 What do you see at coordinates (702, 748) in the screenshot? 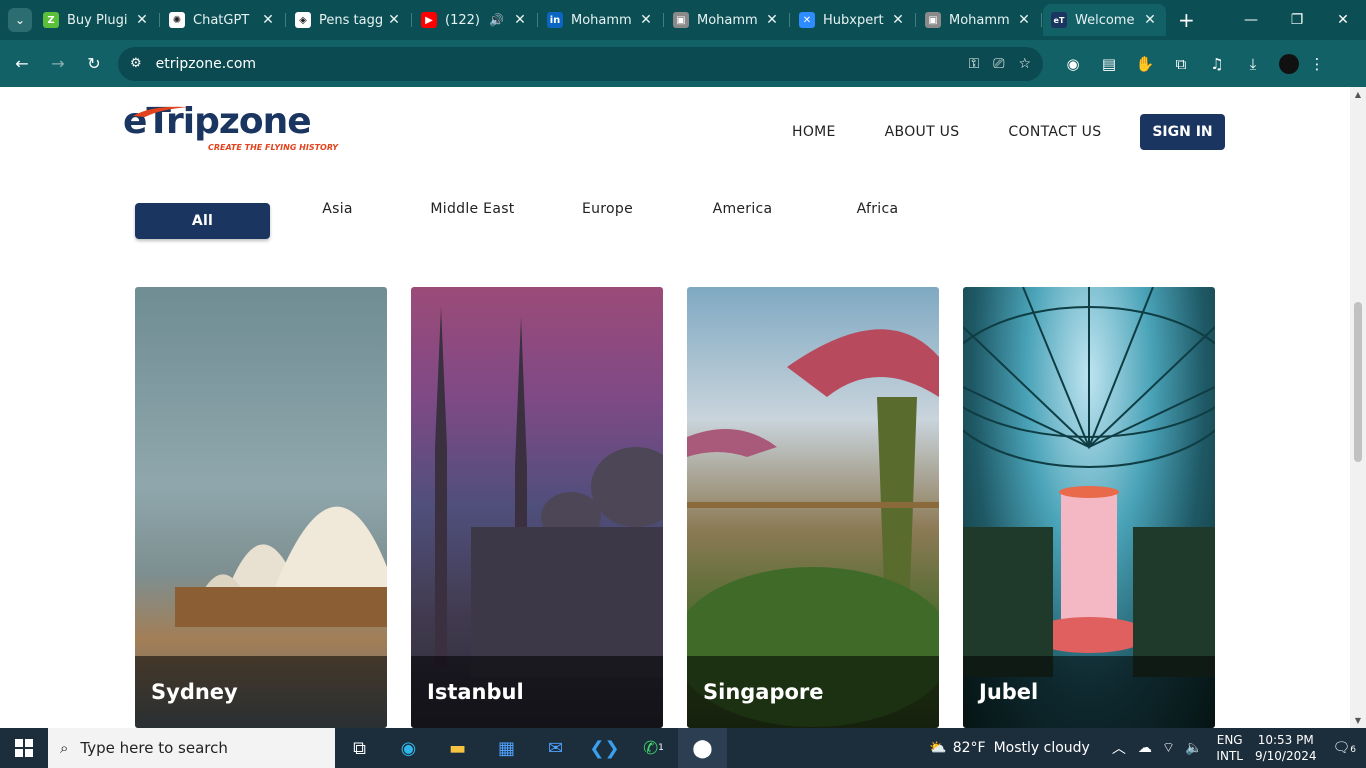
I see `chrome-icon: ⬤` at bounding box center [702, 748].